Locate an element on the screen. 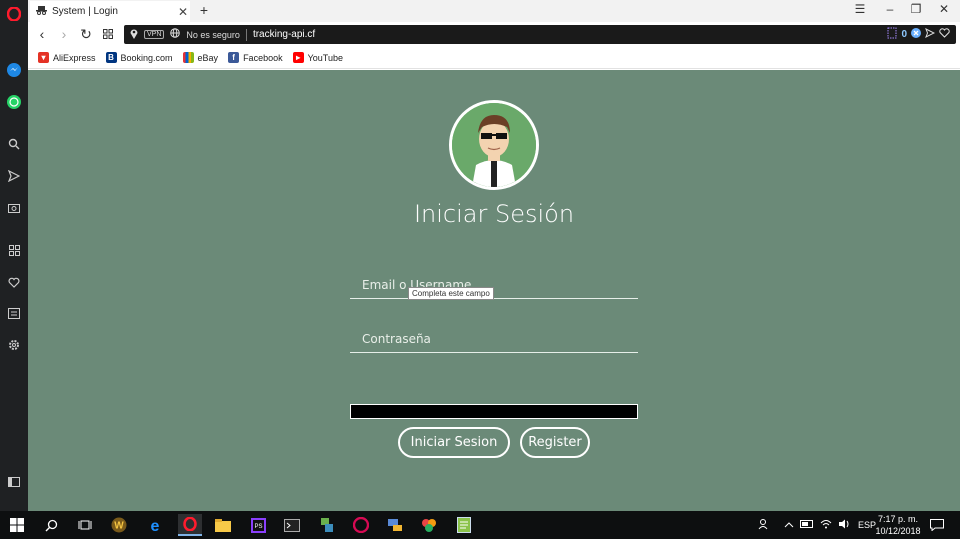 This screenshot has height=539, width=960. bookmark-booking: B Booking.com is located at coordinates (139, 57).